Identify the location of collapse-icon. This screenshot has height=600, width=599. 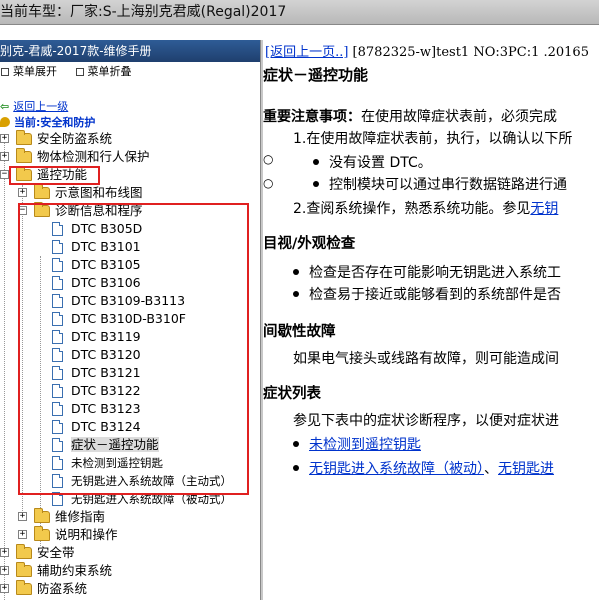
(79, 72).